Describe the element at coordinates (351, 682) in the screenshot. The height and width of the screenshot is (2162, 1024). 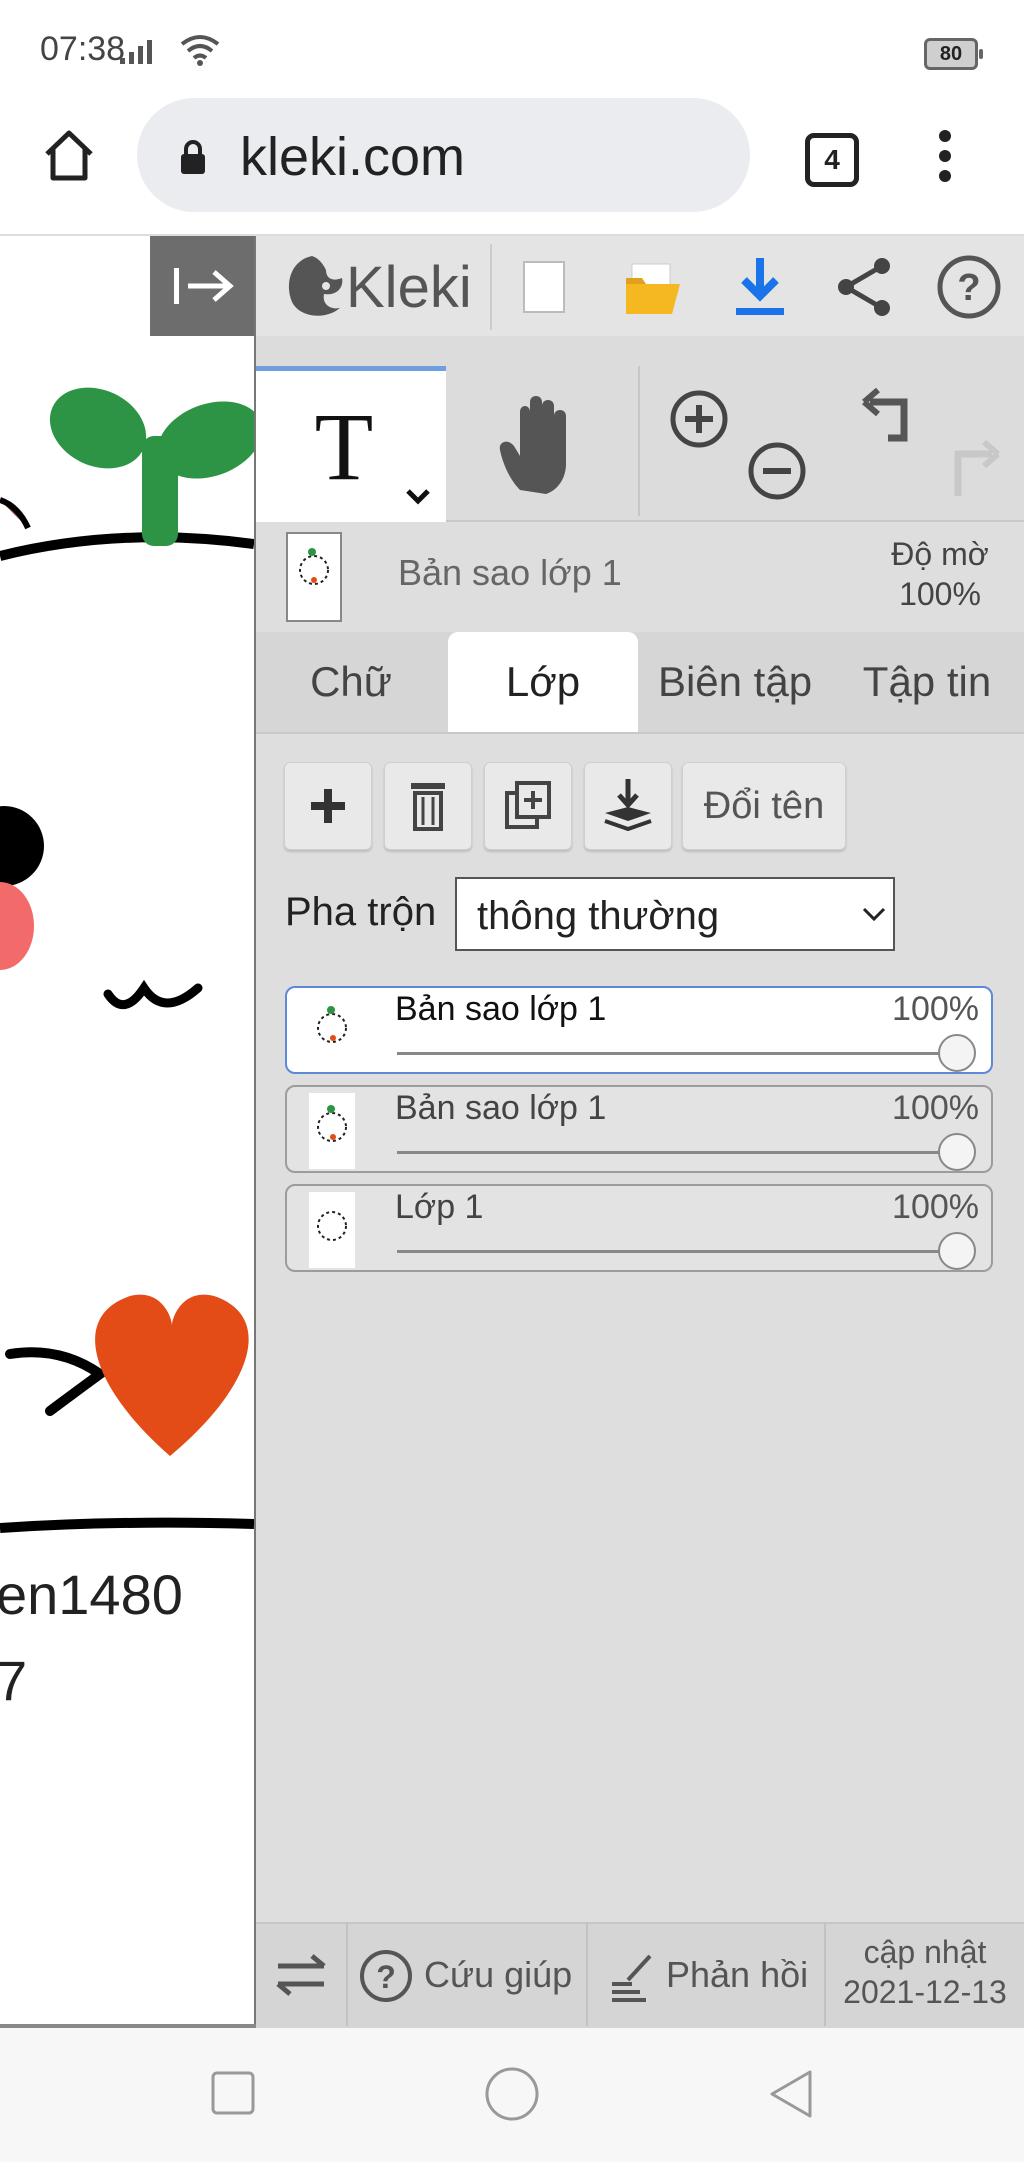
I see `tab-text: Chữ` at that location.